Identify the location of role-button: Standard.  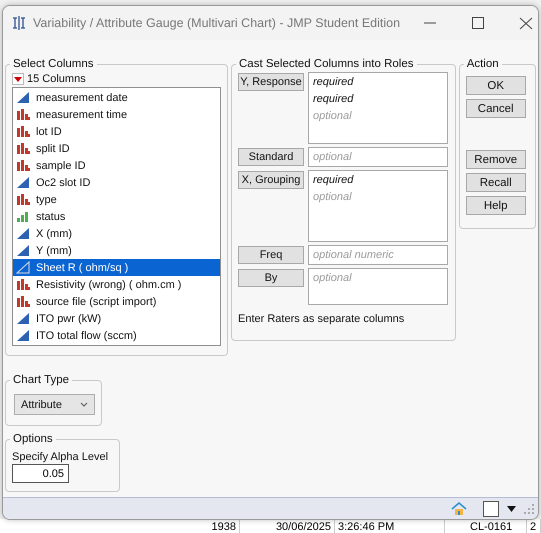
(271, 157).